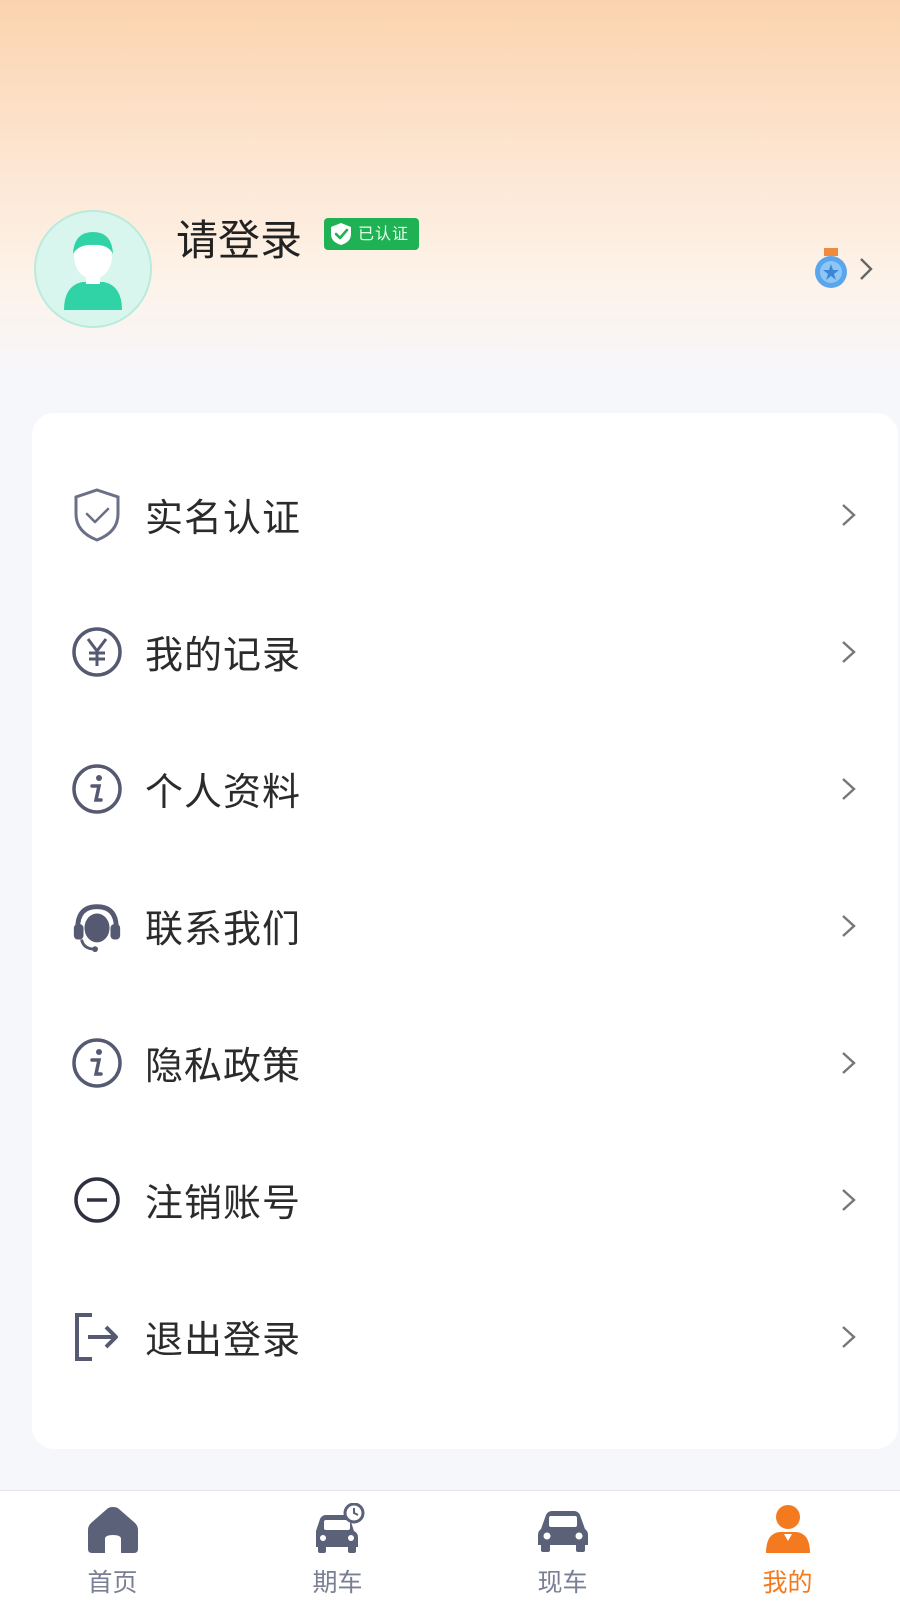 This screenshot has width=900, height=1601. What do you see at coordinates (465, 651) in the screenshot?
I see `menu-item-my-records: 我的记录` at bounding box center [465, 651].